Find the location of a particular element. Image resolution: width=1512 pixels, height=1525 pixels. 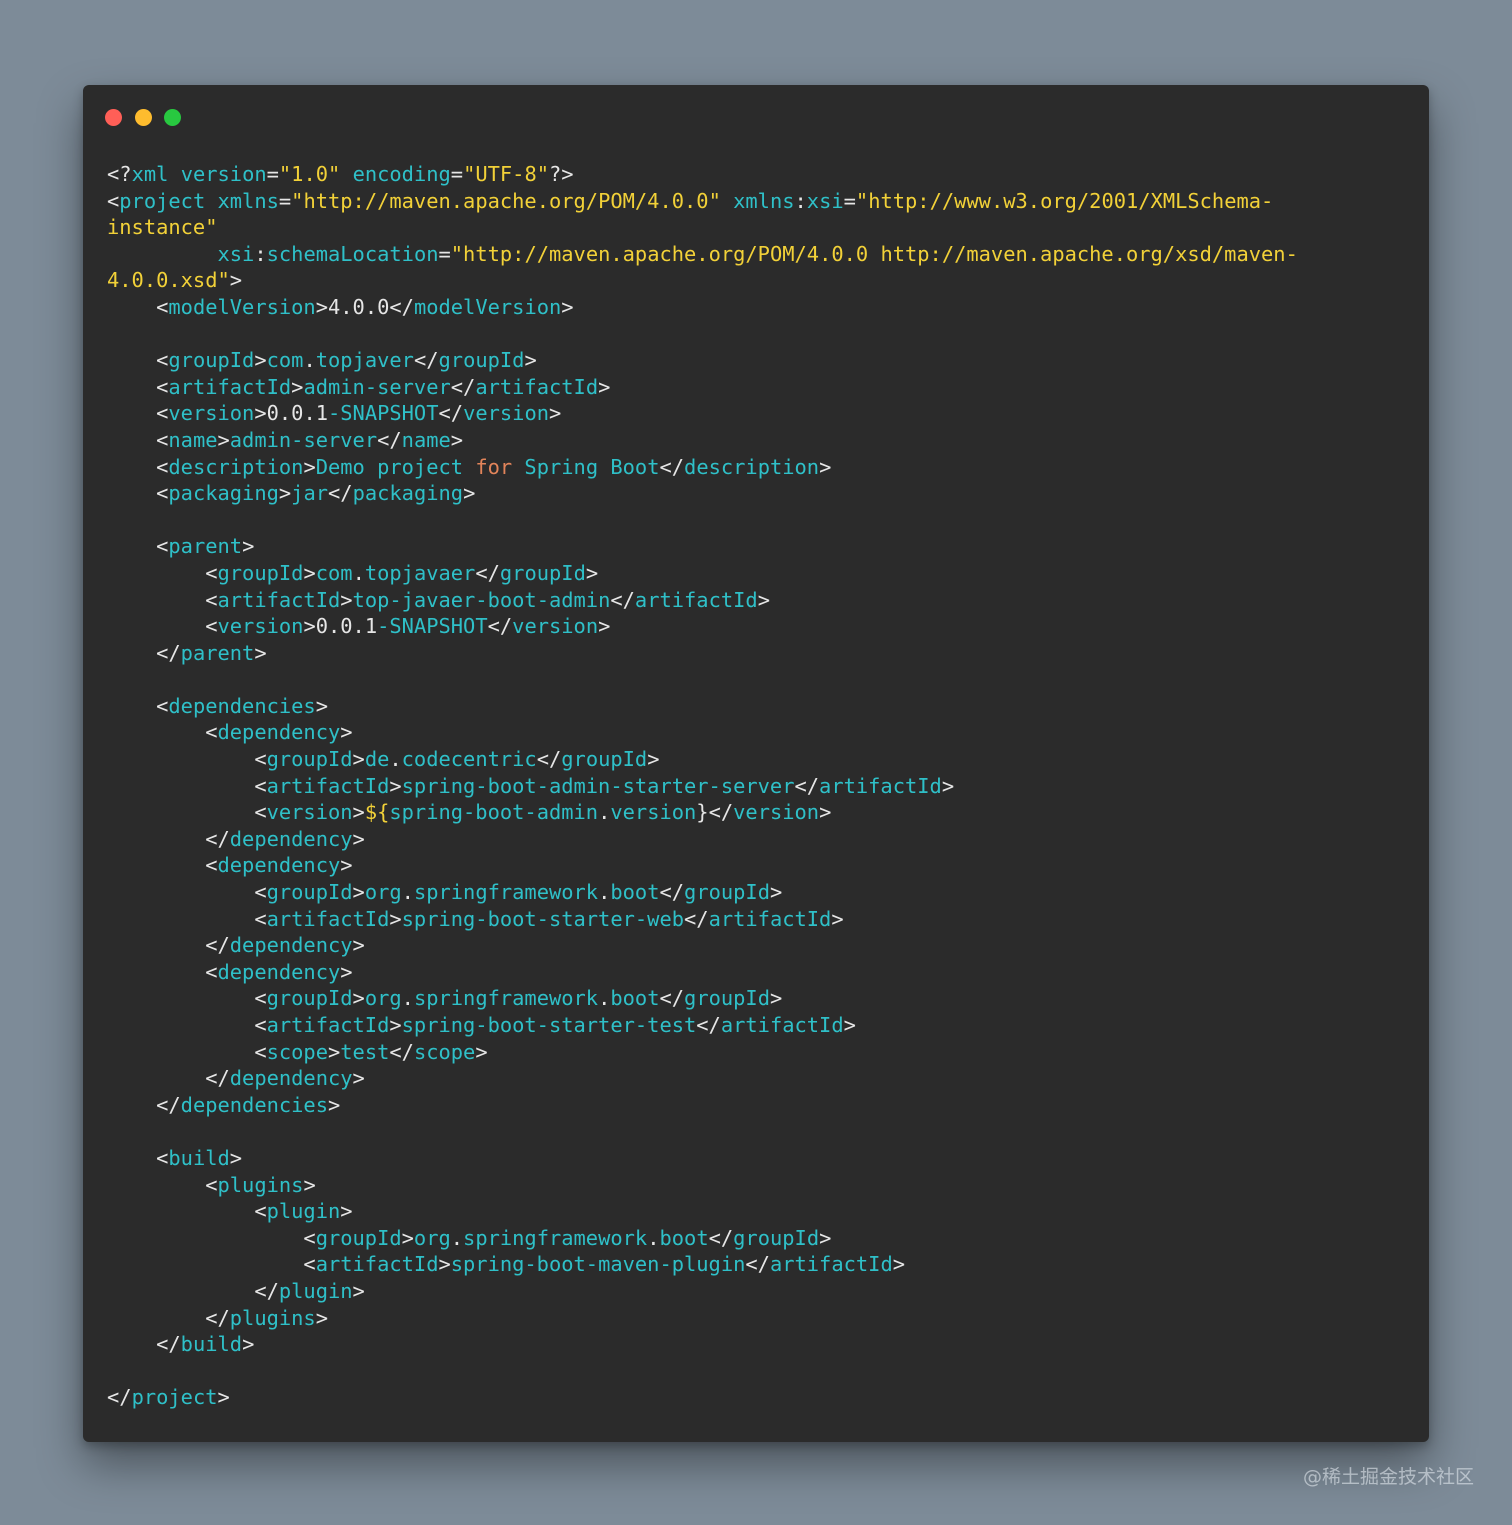

text-token: version is located at coordinates (653, 812).